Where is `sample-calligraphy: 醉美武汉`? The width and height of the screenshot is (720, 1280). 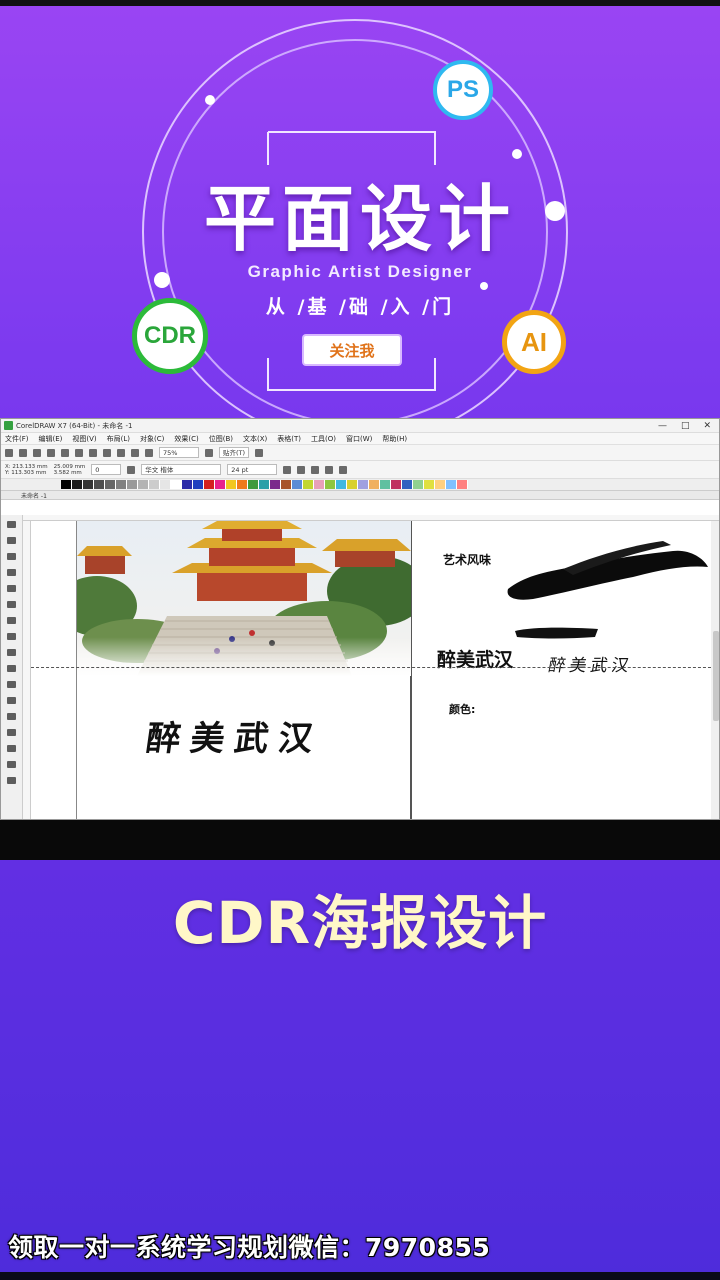 sample-calligraphy: 醉美武汉 is located at coordinates (591, 663).